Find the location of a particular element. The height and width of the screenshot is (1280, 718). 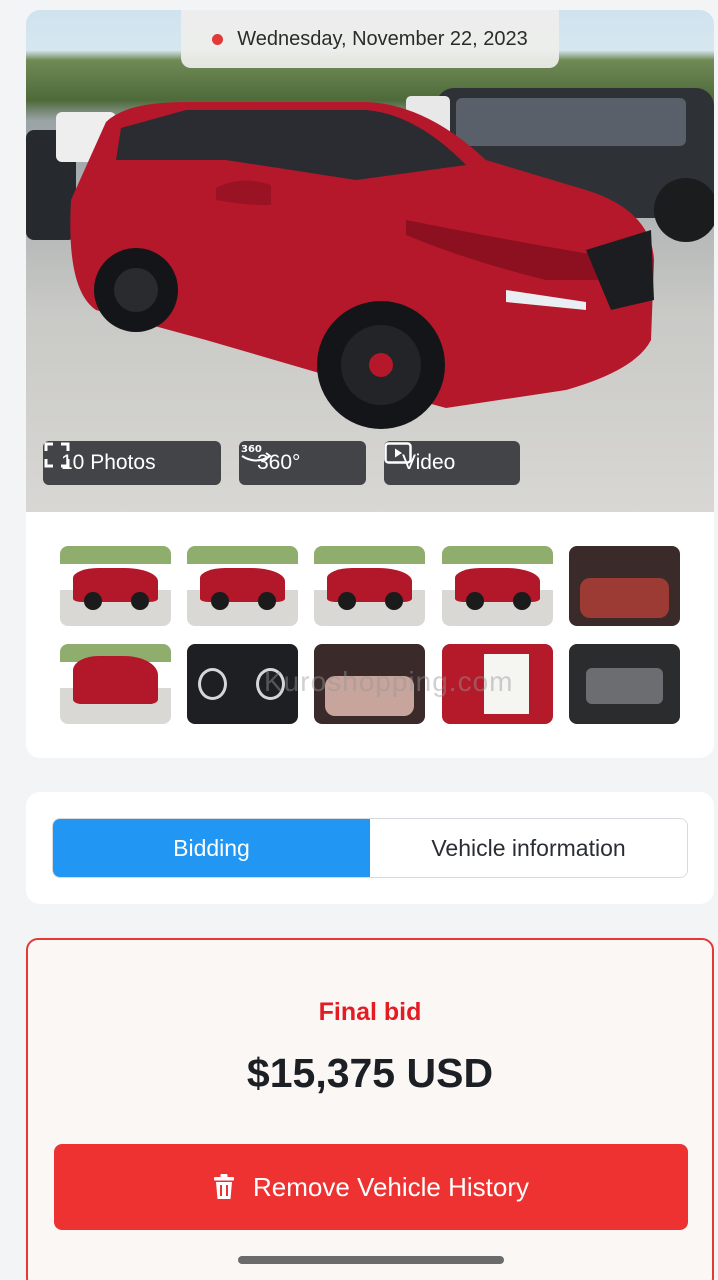

watermark-text: Kuroshopping.com is located at coordinates (389, 681).